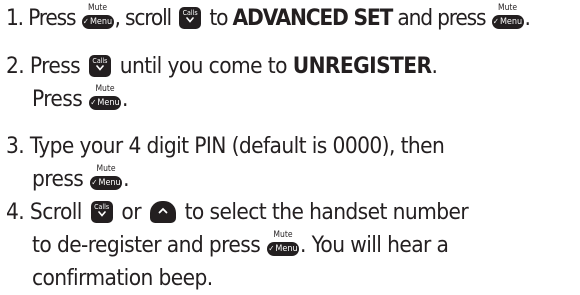 The height and width of the screenshot is (295, 580). Describe the element at coordinates (122, 278) in the screenshot. I see `step-text: confirmation beep.` at that location.